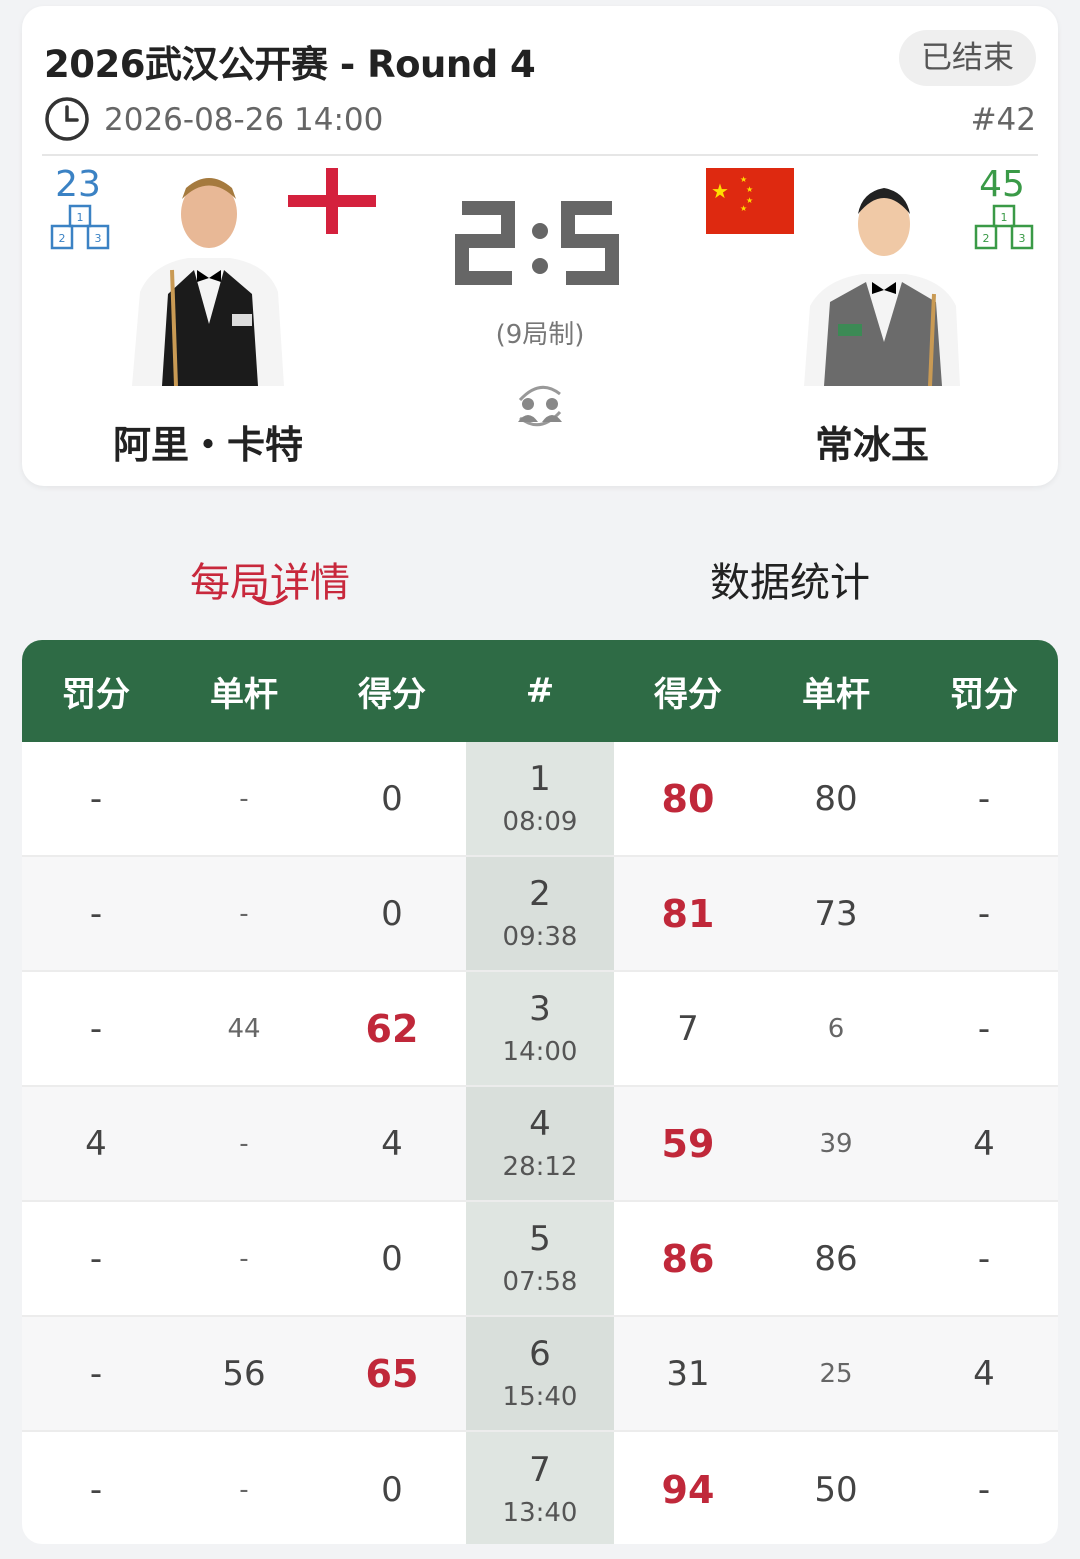 The height and width of the screenshot is (1559, 1080). What do you see at coordinates (882, 287) in the screenshot?
I see `right-player-photo` at bounding box center [882, 287].